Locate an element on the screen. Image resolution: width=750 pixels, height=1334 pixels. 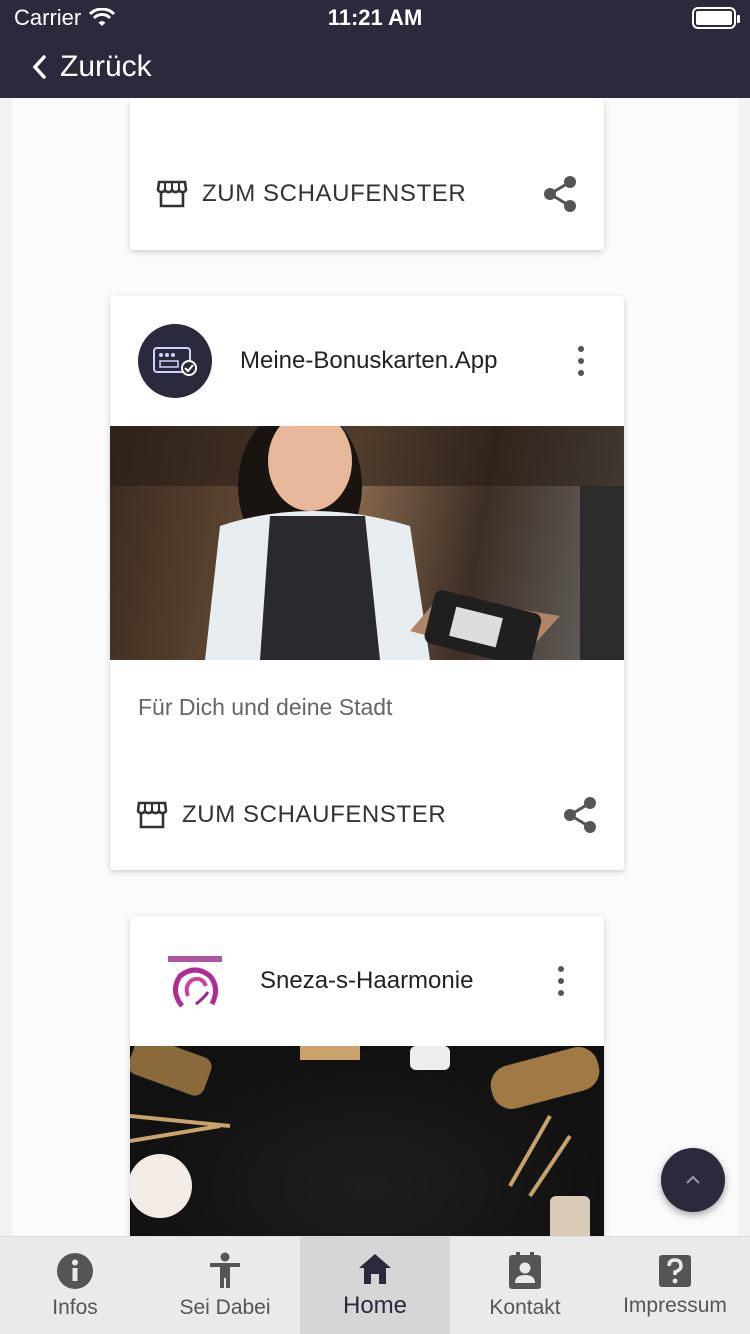
hair-salon-logo is located at coordinates (195, 982).